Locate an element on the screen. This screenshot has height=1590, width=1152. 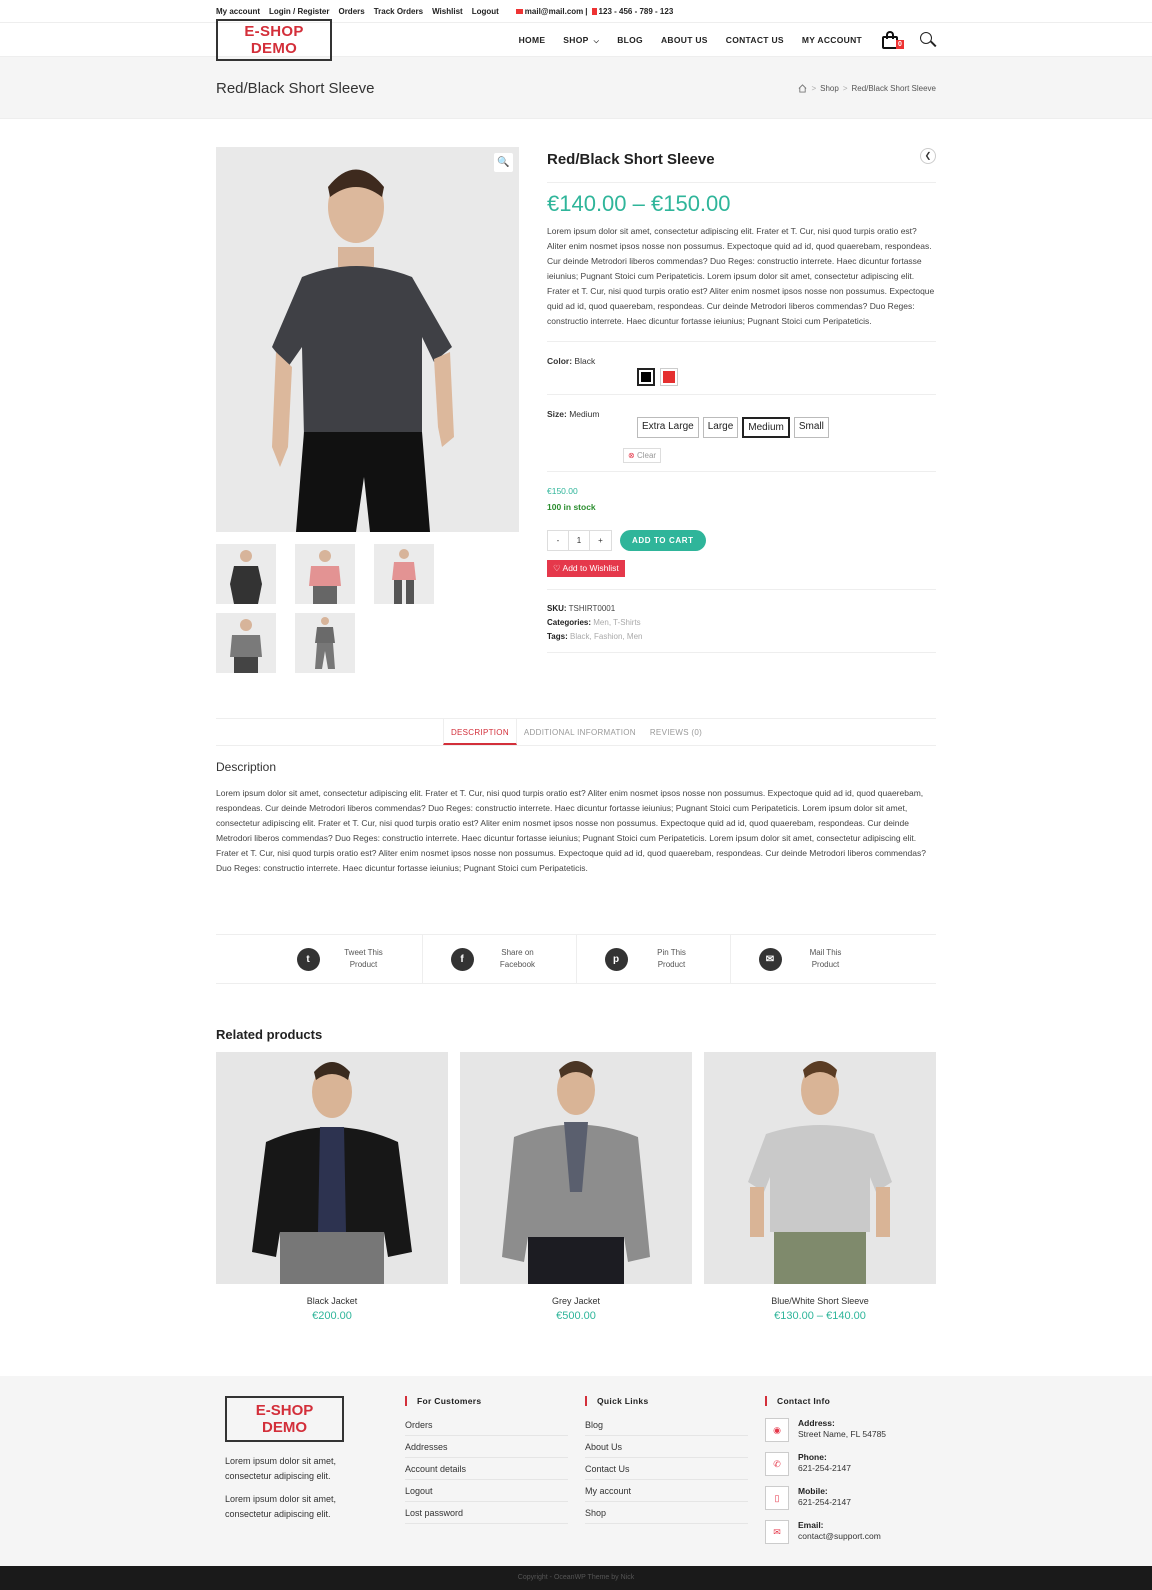
contact-address: ◉ Address: Street Name, FL 54785 is located at coordinates (825, 1430).